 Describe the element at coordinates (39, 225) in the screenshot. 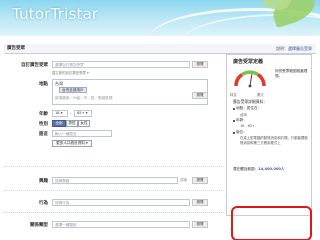

I see `connections-label: 關係類型` at that location.